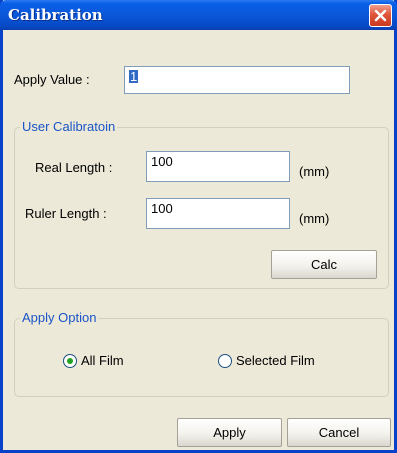 Image resolution: width=397 pixels, height=453 pixels. What do you see at coordinates (314, 218) in the screenshot?
I see `ruler-length-unit: (mm)` at bounding box center [314, 218].